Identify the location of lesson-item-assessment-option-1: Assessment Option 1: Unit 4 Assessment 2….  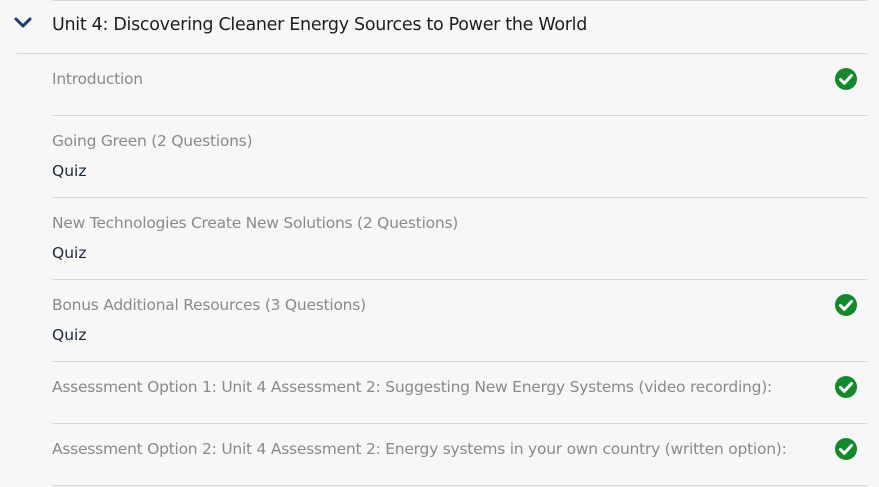
(459, 393).